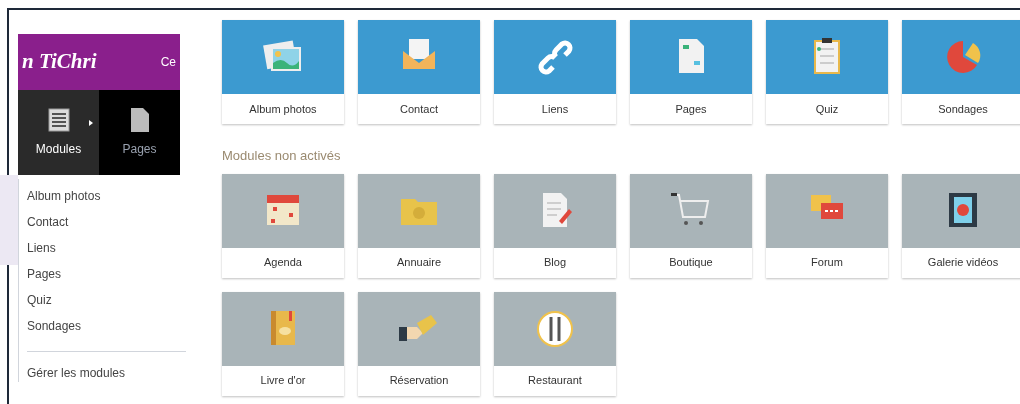 This screenshot has width=1020, height=404. I want to click on module-tile: Contact, so click(419, 72).